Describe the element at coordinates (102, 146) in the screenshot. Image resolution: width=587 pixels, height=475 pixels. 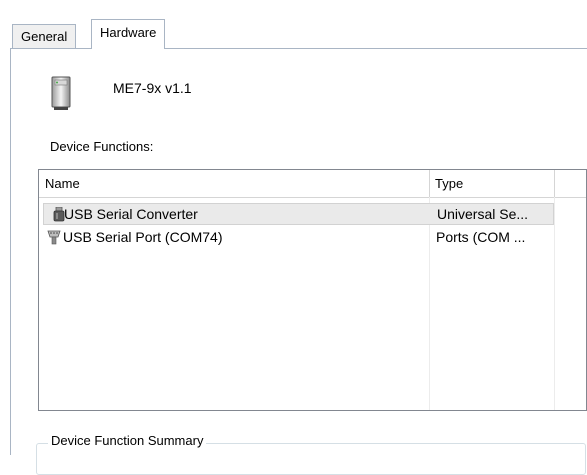
I see `device-functions-label: Device Functions:` at that location.